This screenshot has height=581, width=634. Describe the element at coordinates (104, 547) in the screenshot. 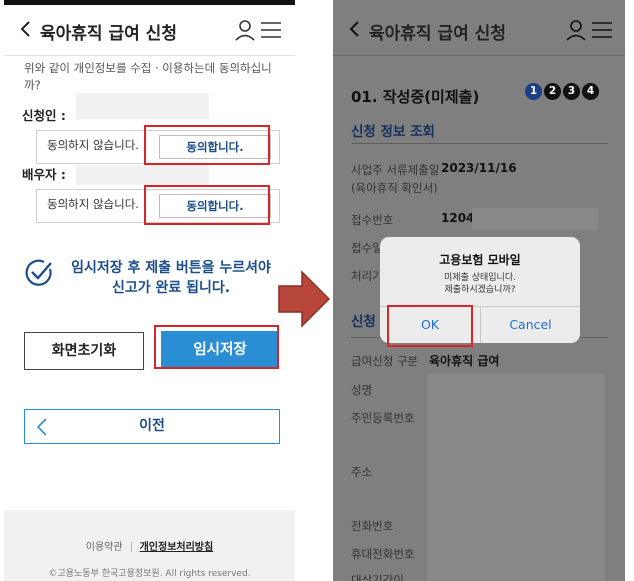

I see `terms-link: 이용약관` at that location.